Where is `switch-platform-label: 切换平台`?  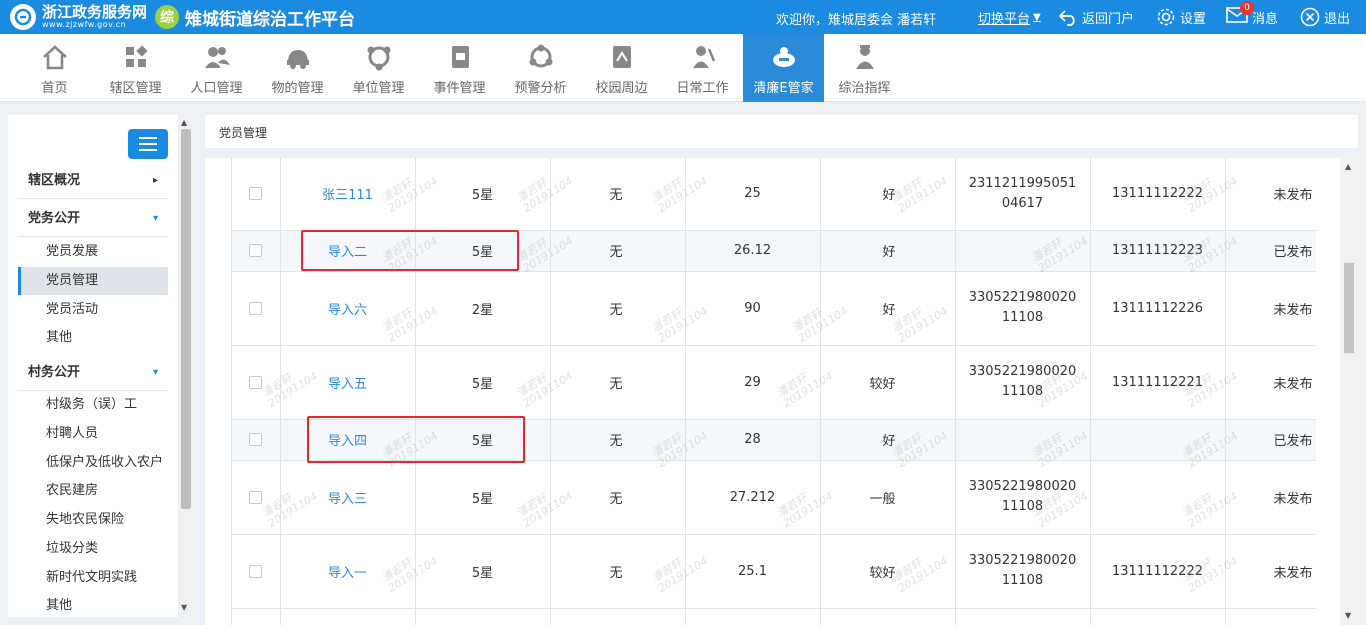 switch-platform-label: 切换平台 is located at coordinates (1004, 19).